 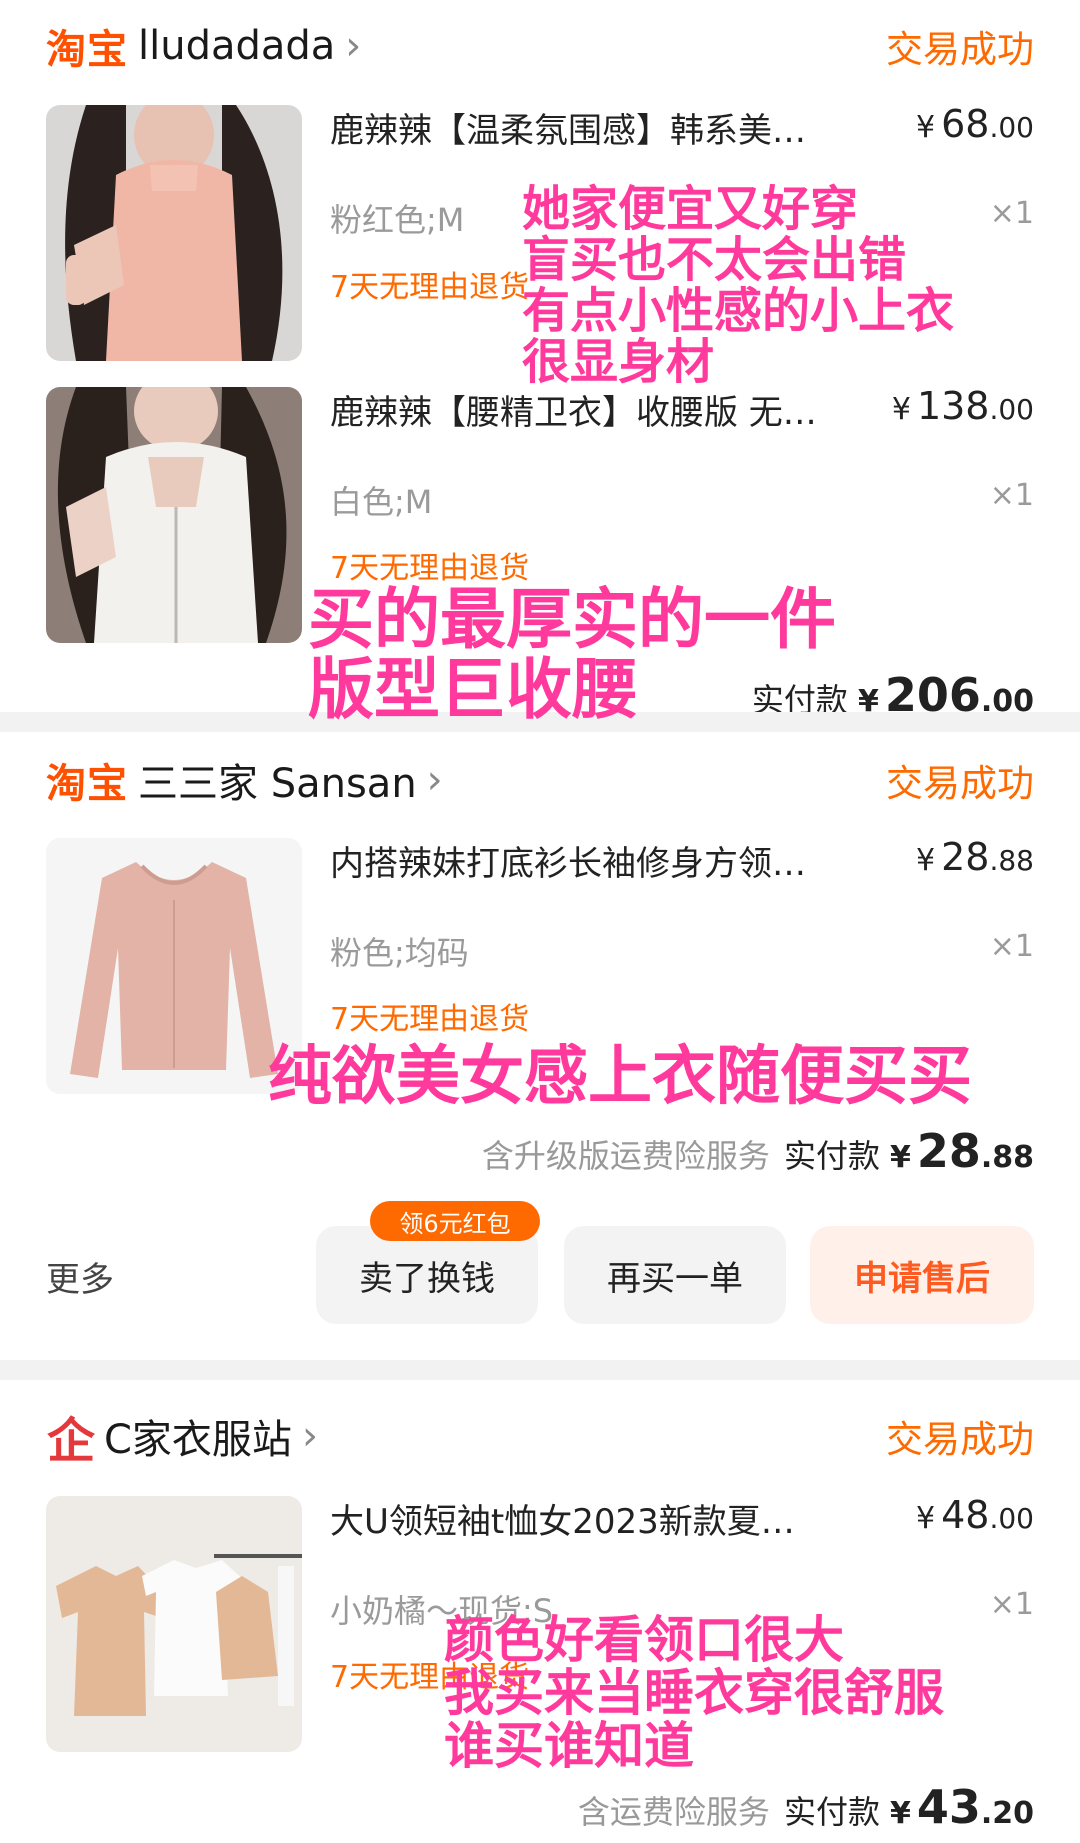 I want to click on review-overlay: 她家便宜又好穿 盲买也不太会出错 有点小性感的小上衣 很显身材, so click(x=738, y=285).